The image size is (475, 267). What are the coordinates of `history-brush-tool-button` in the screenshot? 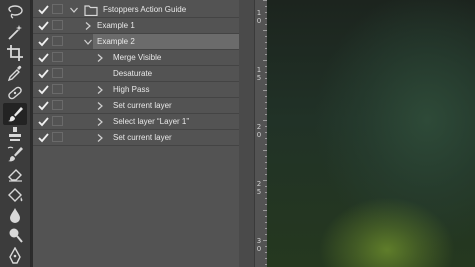 It's located at (15, 154).